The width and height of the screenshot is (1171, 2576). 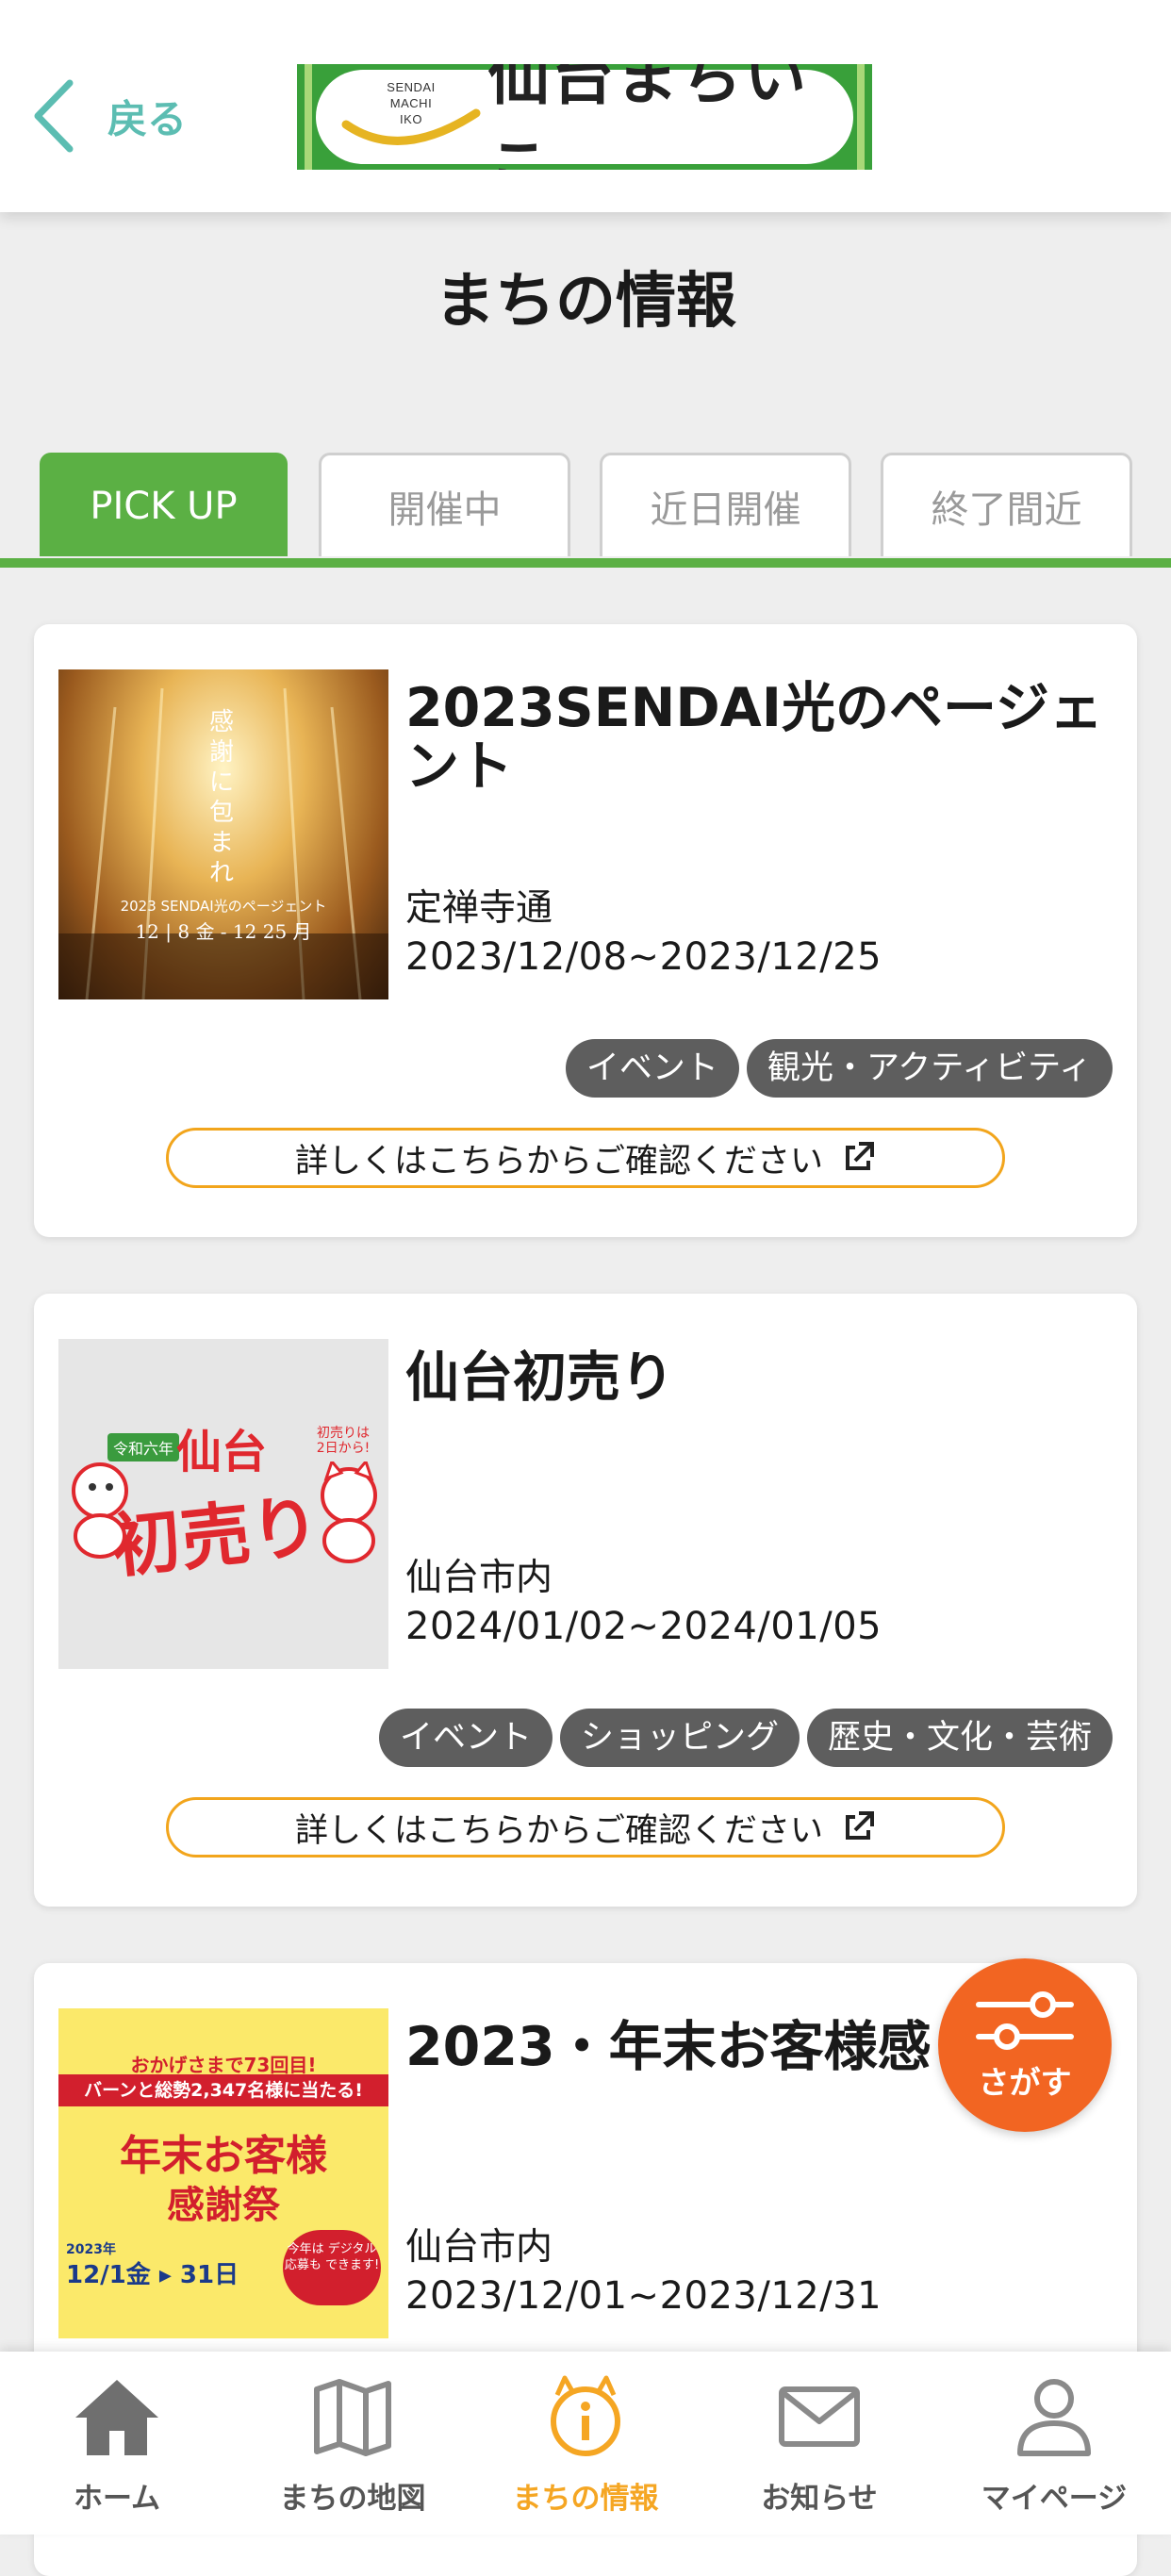 I want to click on tab-ongoing: 開催中, so click(x=444, y=504).